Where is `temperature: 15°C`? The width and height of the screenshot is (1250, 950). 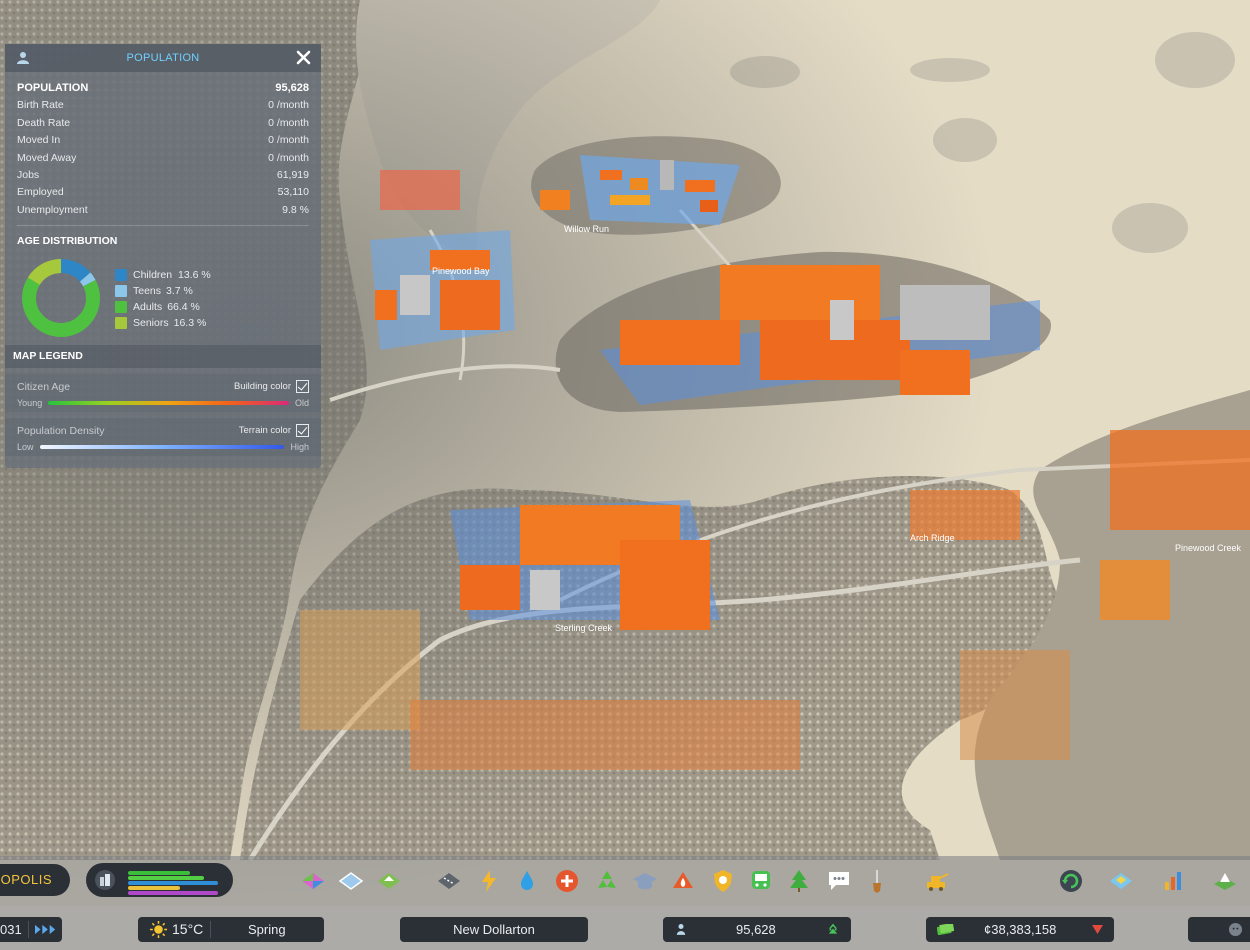
temperature: 15°C is located at coordinates (188, 929).